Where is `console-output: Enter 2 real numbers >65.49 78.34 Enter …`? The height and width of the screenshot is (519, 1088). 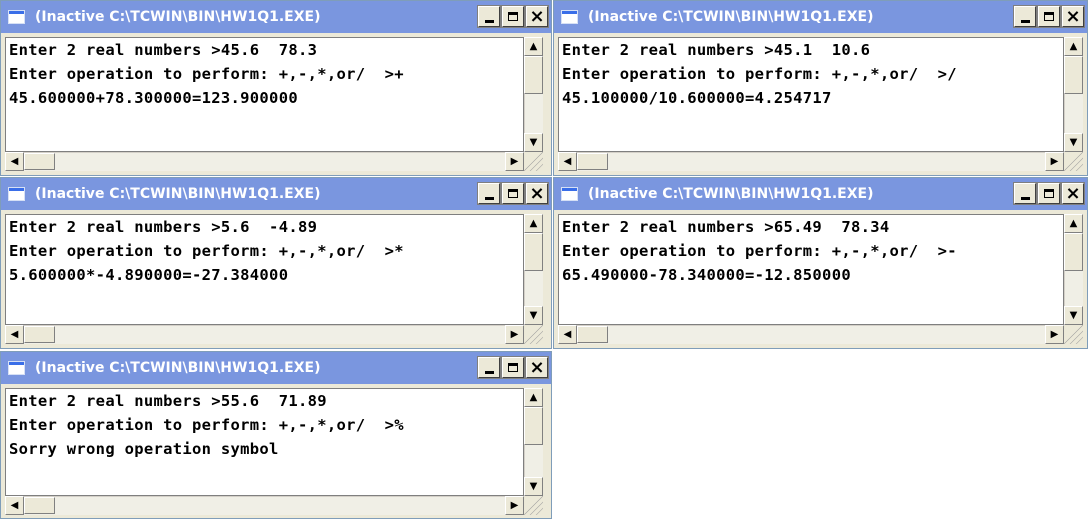
console-output: Enter 2 real numbers >65.49 78.34 Enter … is located at coordinates (811, 269).